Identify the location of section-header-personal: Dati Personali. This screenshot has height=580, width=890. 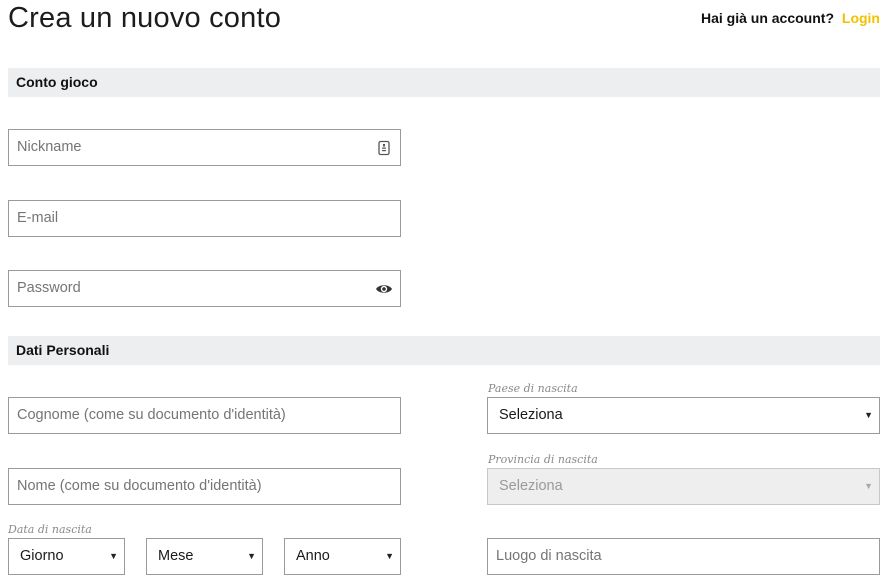
(444, 350).